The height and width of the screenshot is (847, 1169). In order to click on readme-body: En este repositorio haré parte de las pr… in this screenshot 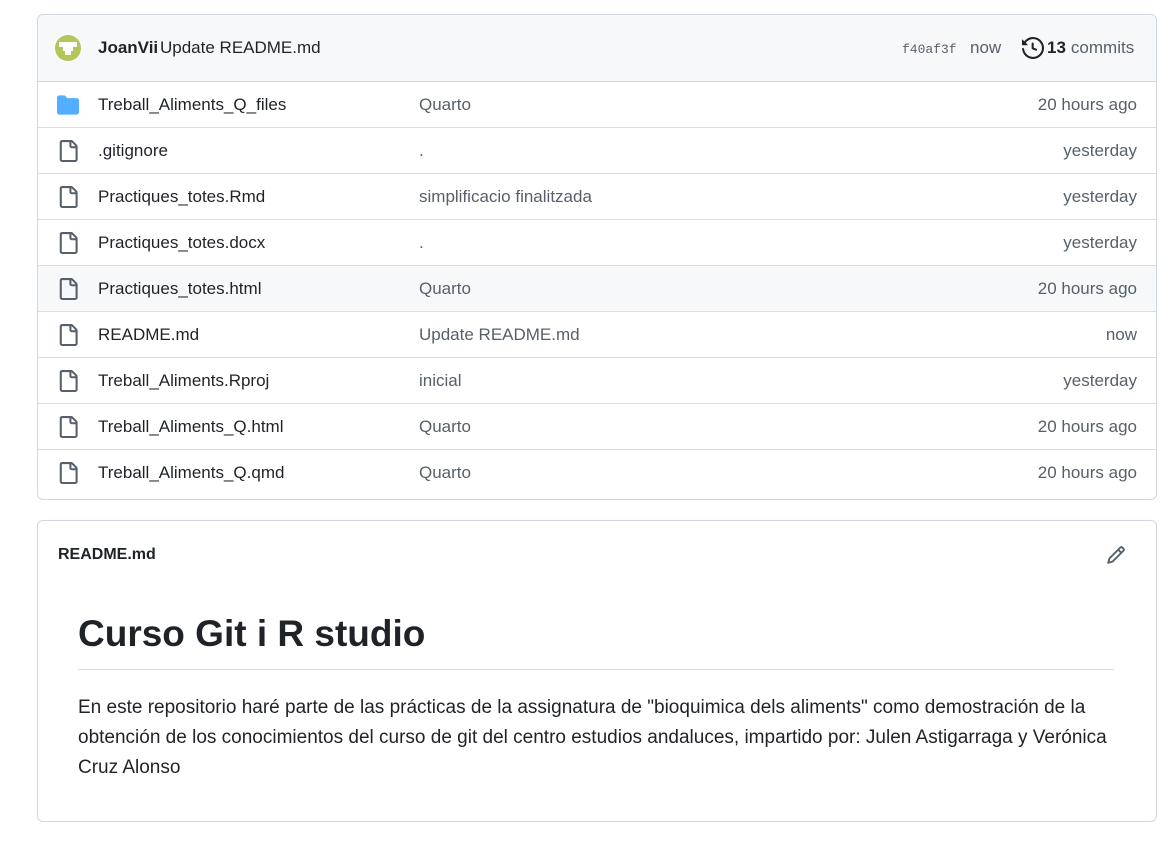, I will do `click(592, 737)`.